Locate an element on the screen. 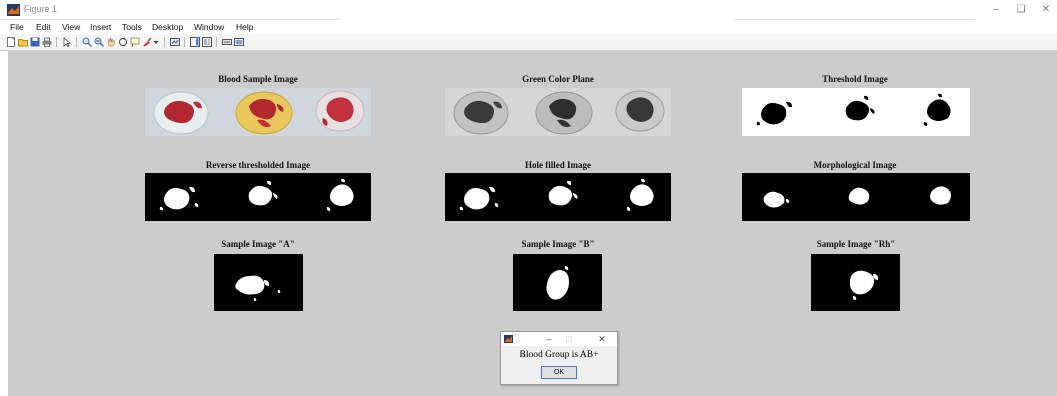  dialog-titlebar: – □ ✕ is located at coordinates (559, 339).